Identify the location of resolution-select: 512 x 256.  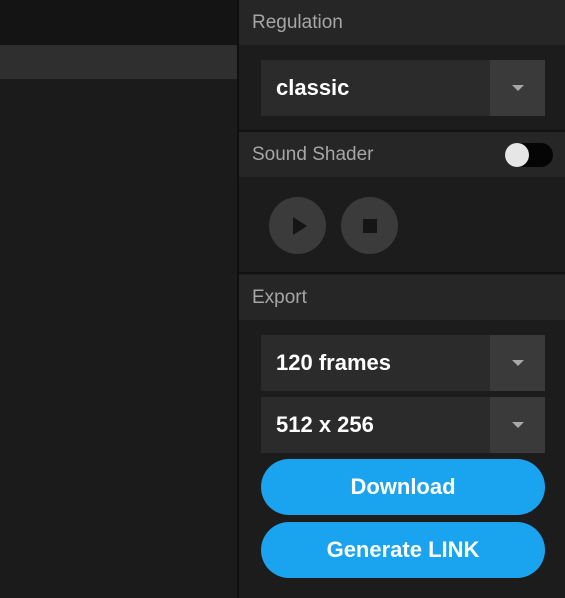
(403, 425).